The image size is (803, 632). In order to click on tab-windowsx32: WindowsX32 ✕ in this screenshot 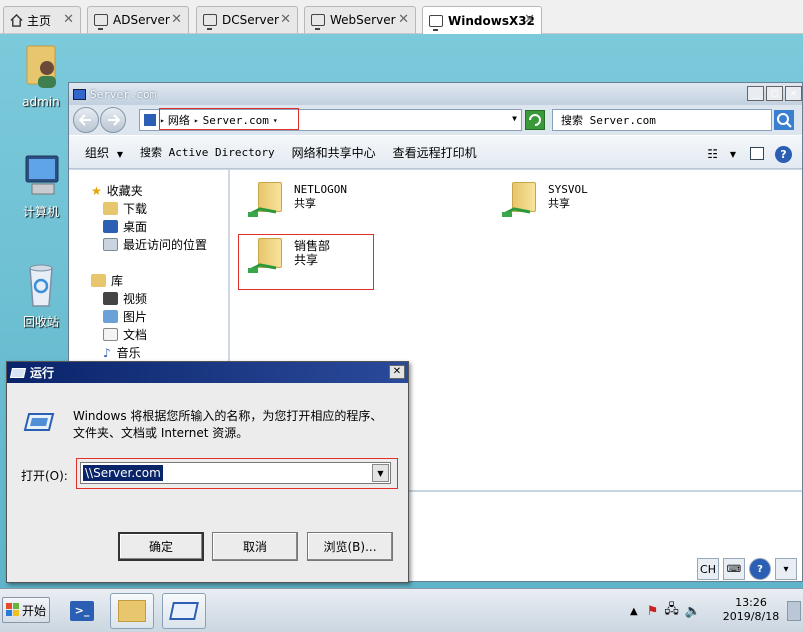, I will do `click(482, 20)`.